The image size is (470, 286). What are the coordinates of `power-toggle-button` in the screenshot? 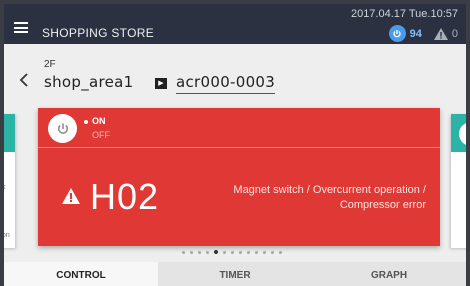 It's located at (62, 128).